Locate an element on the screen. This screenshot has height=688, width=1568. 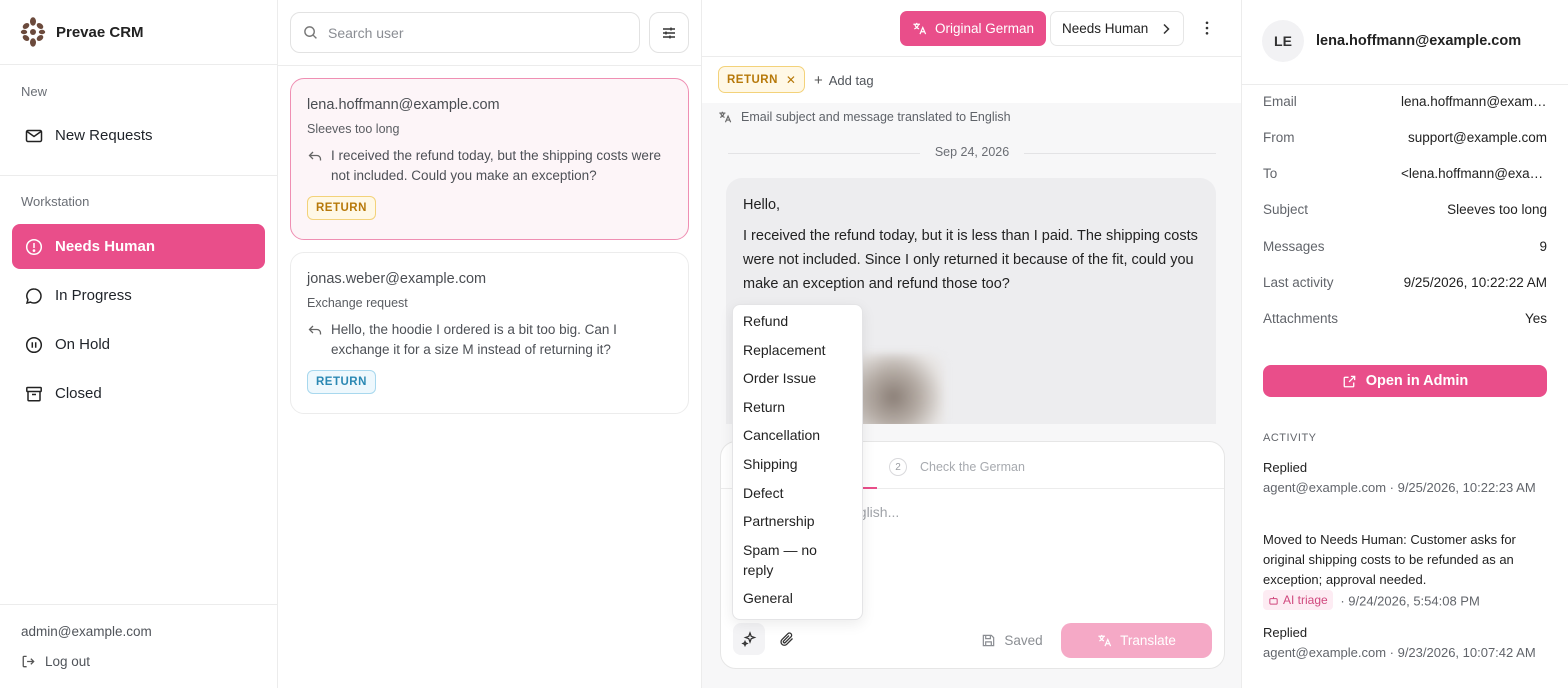
detail-row-to: To <lena.hoffmann@example.com> is located at coordinates (1405, 176).